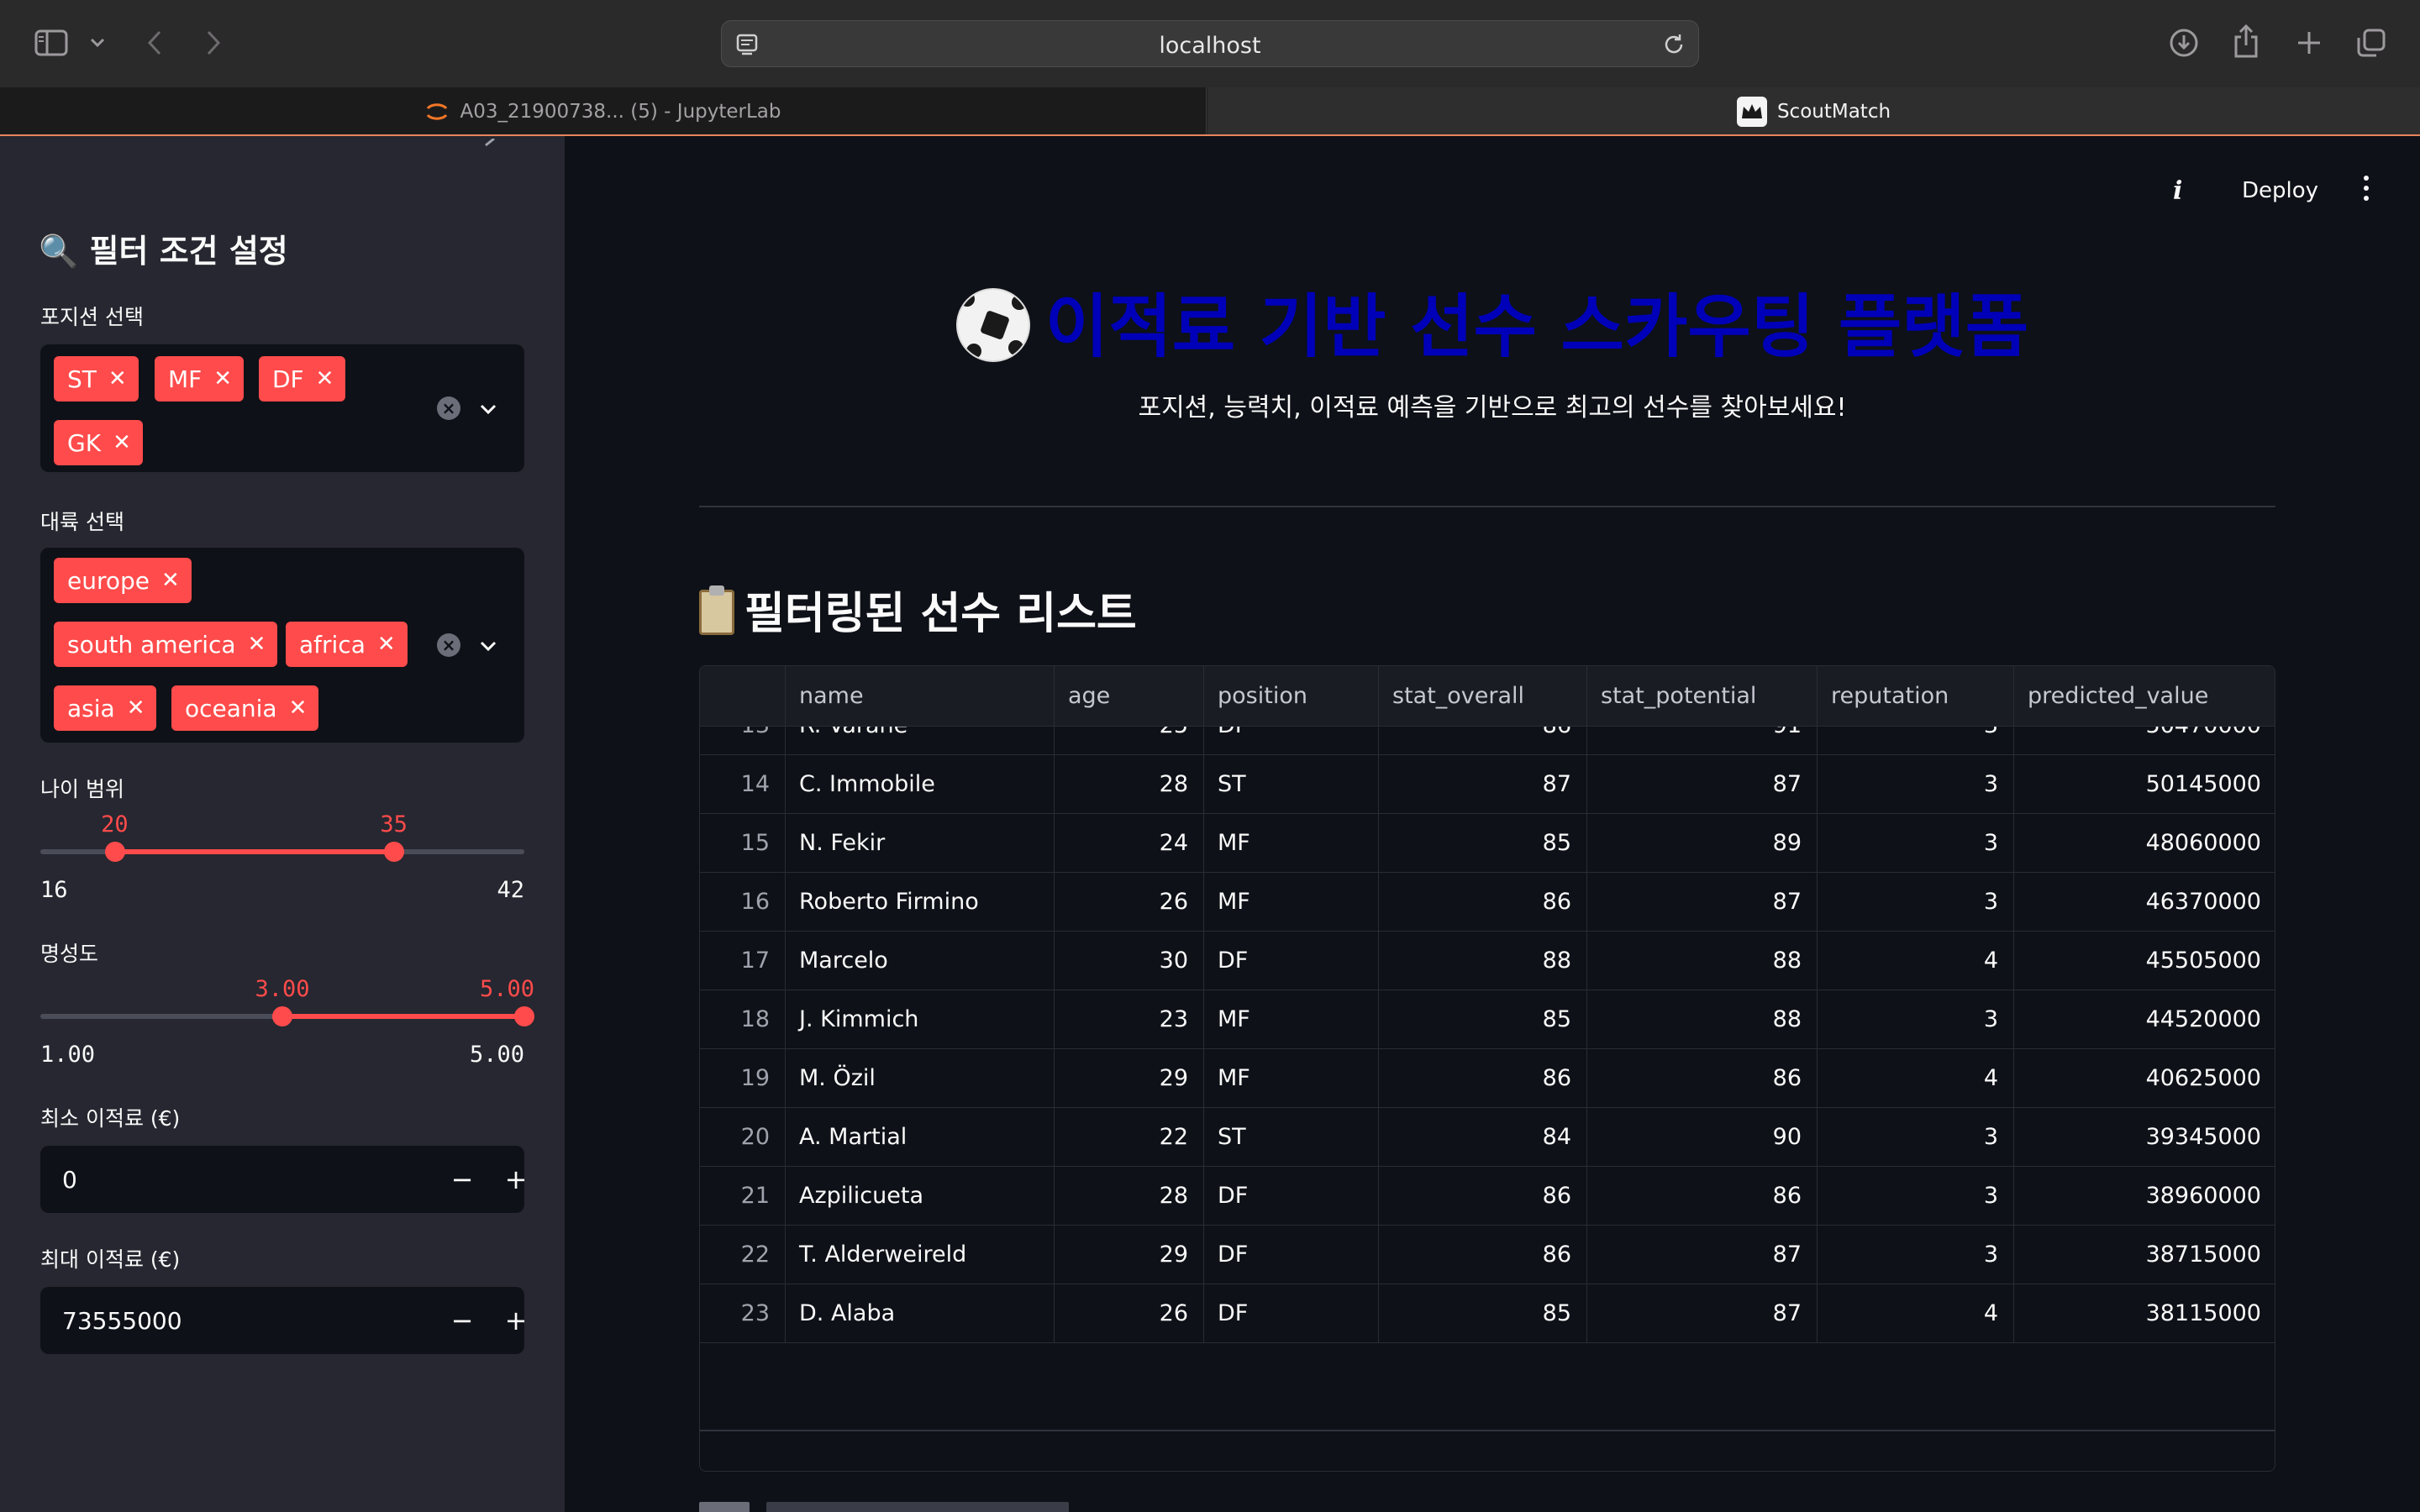 Image resolution: width=2420 pixels, height=1512 pixels. I want to click on chip-europe: europe ✕, so click(123, 580).